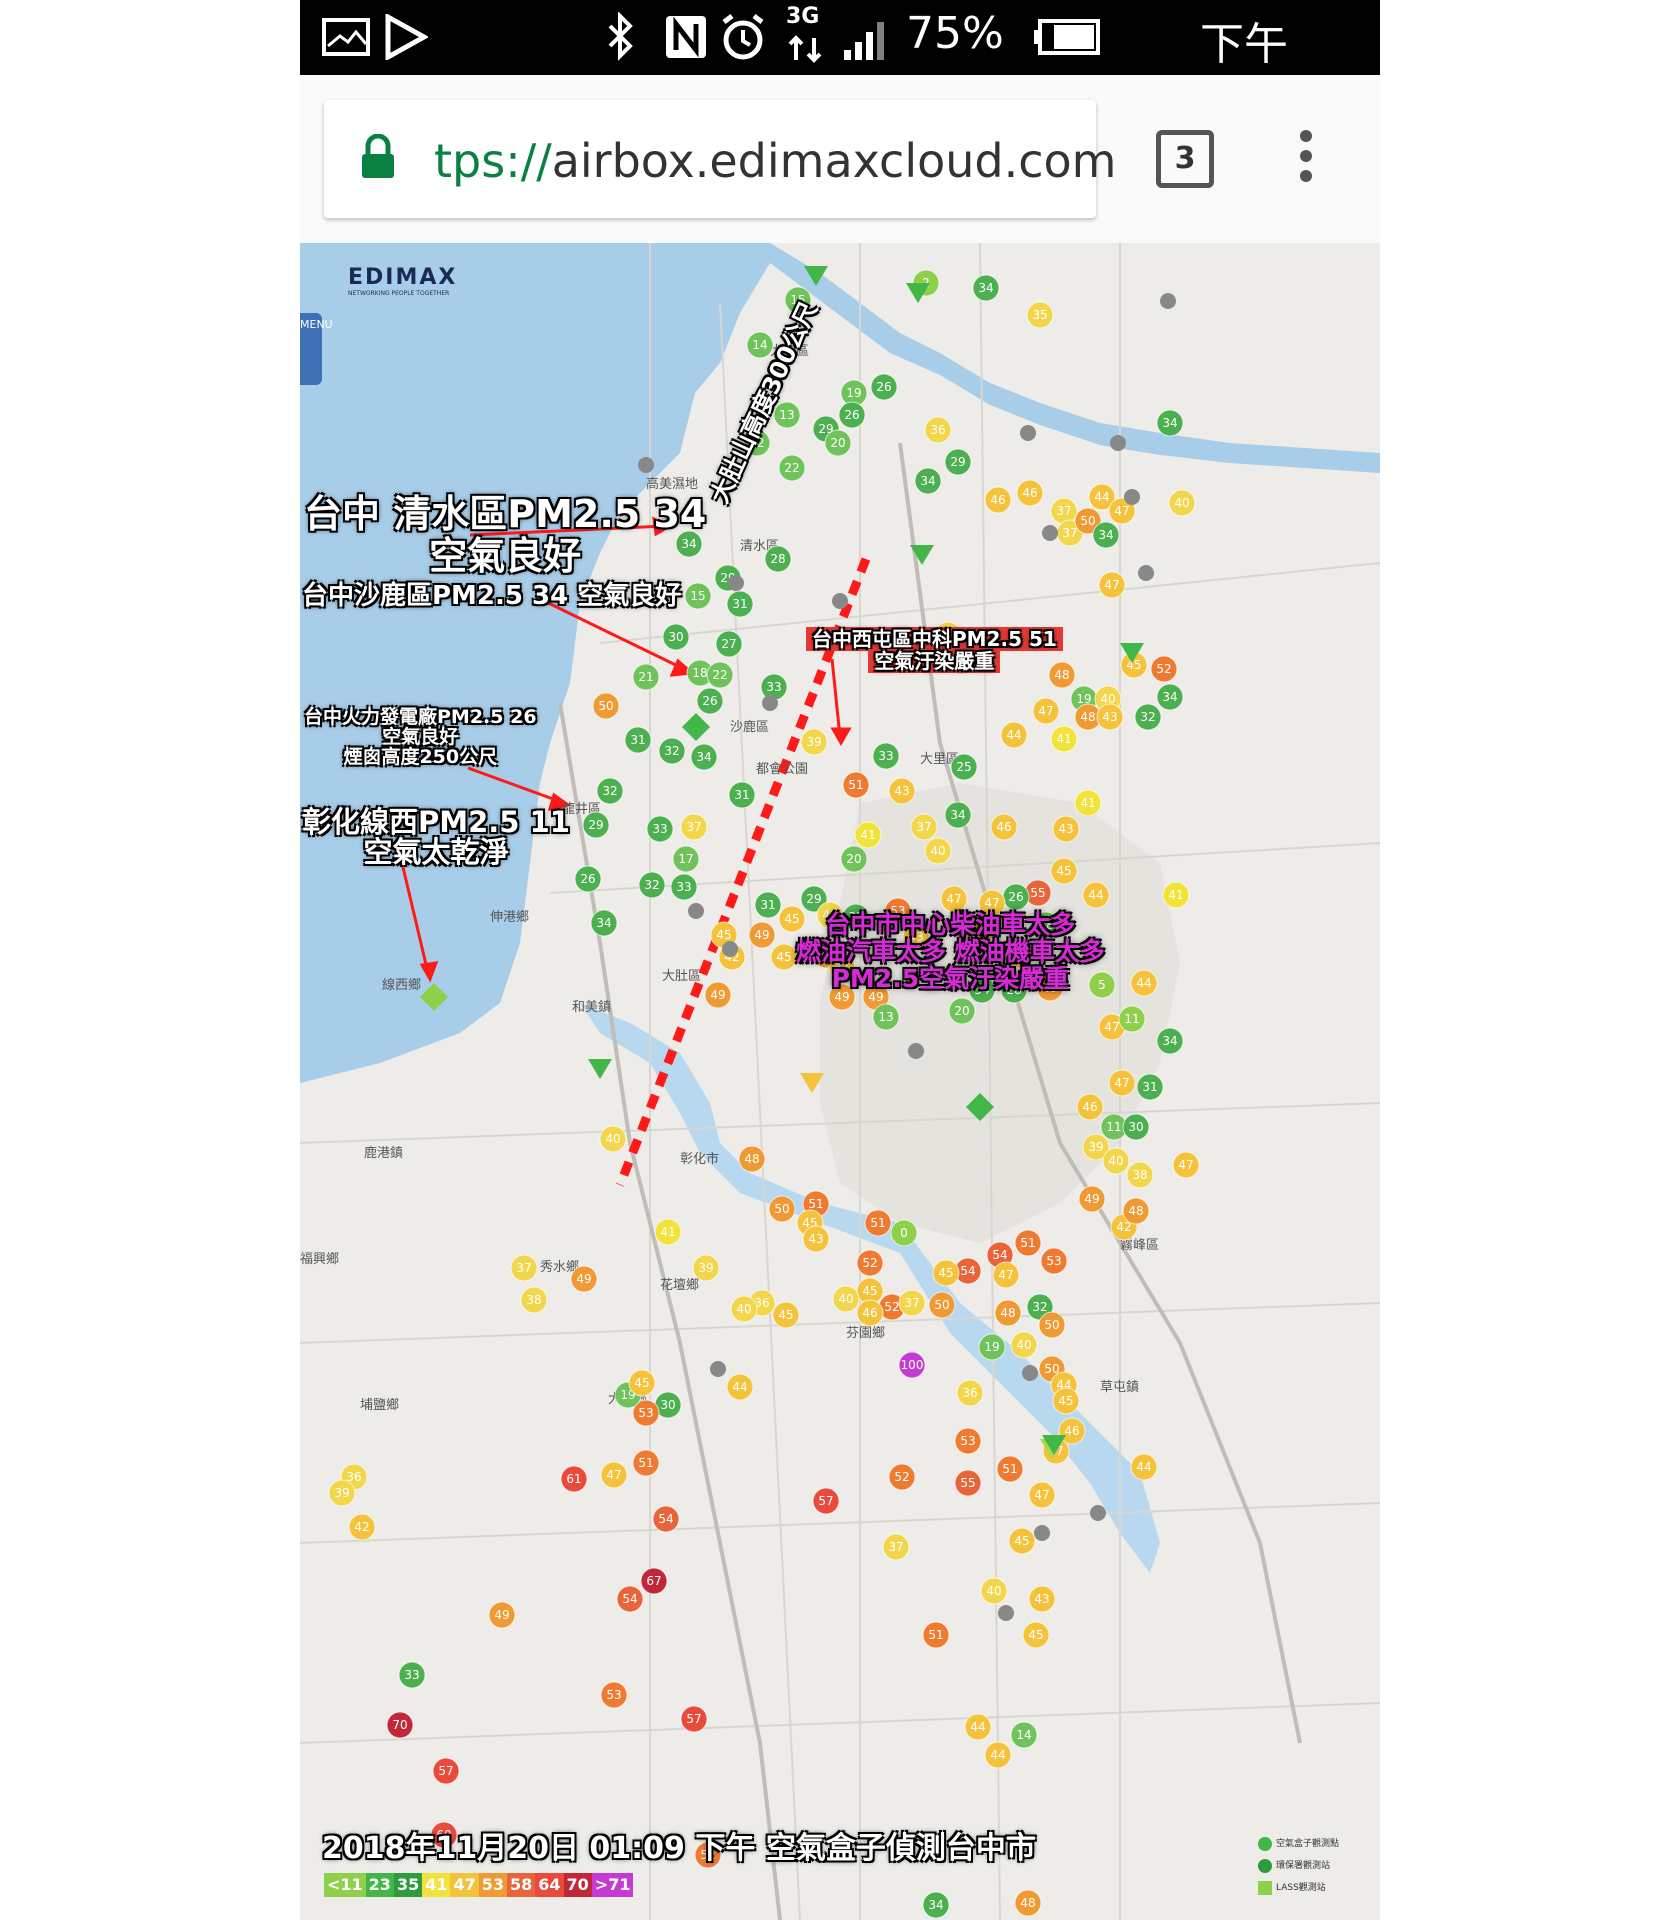 This screenshot has height=1920, width=1680. Describe the element at coordinates (870, 1263) in the screenshot. I see `station-marker: 52` at that location.